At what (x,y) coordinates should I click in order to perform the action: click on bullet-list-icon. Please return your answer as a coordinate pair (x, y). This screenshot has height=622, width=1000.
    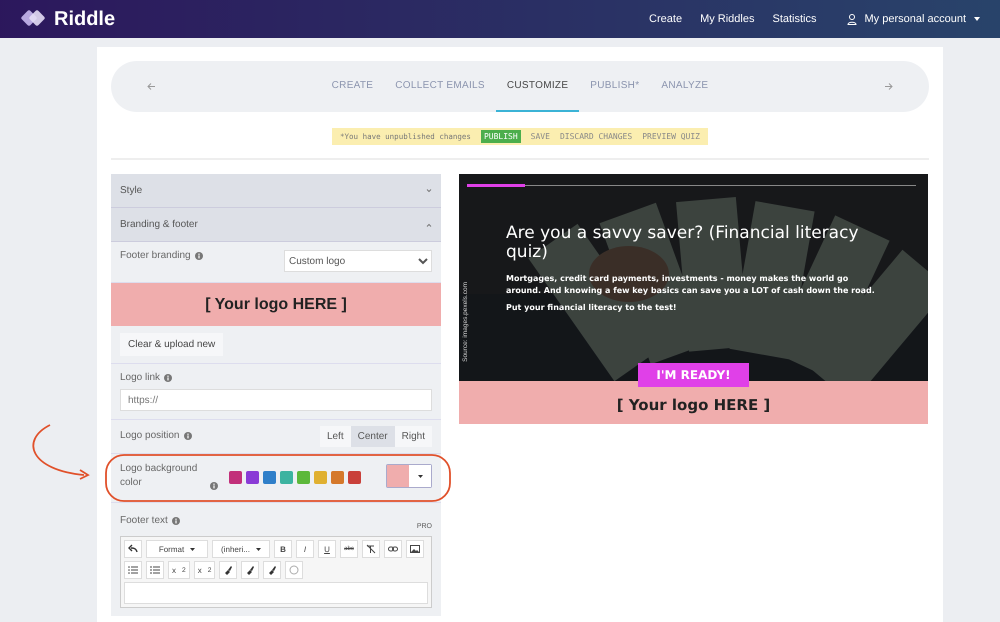
    Looking at the image, I should click on (133, 570).